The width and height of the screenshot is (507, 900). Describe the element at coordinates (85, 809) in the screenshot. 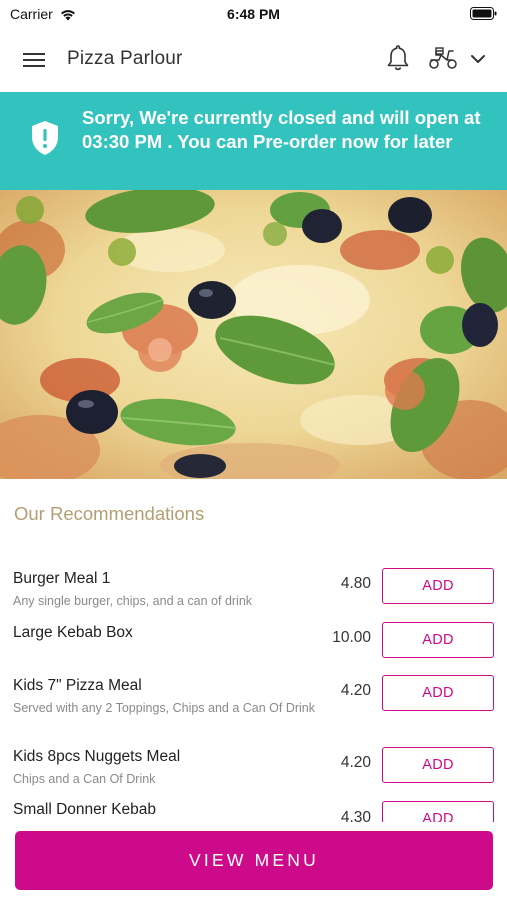

I see `item-name: Small Donner Kebab` at that location.